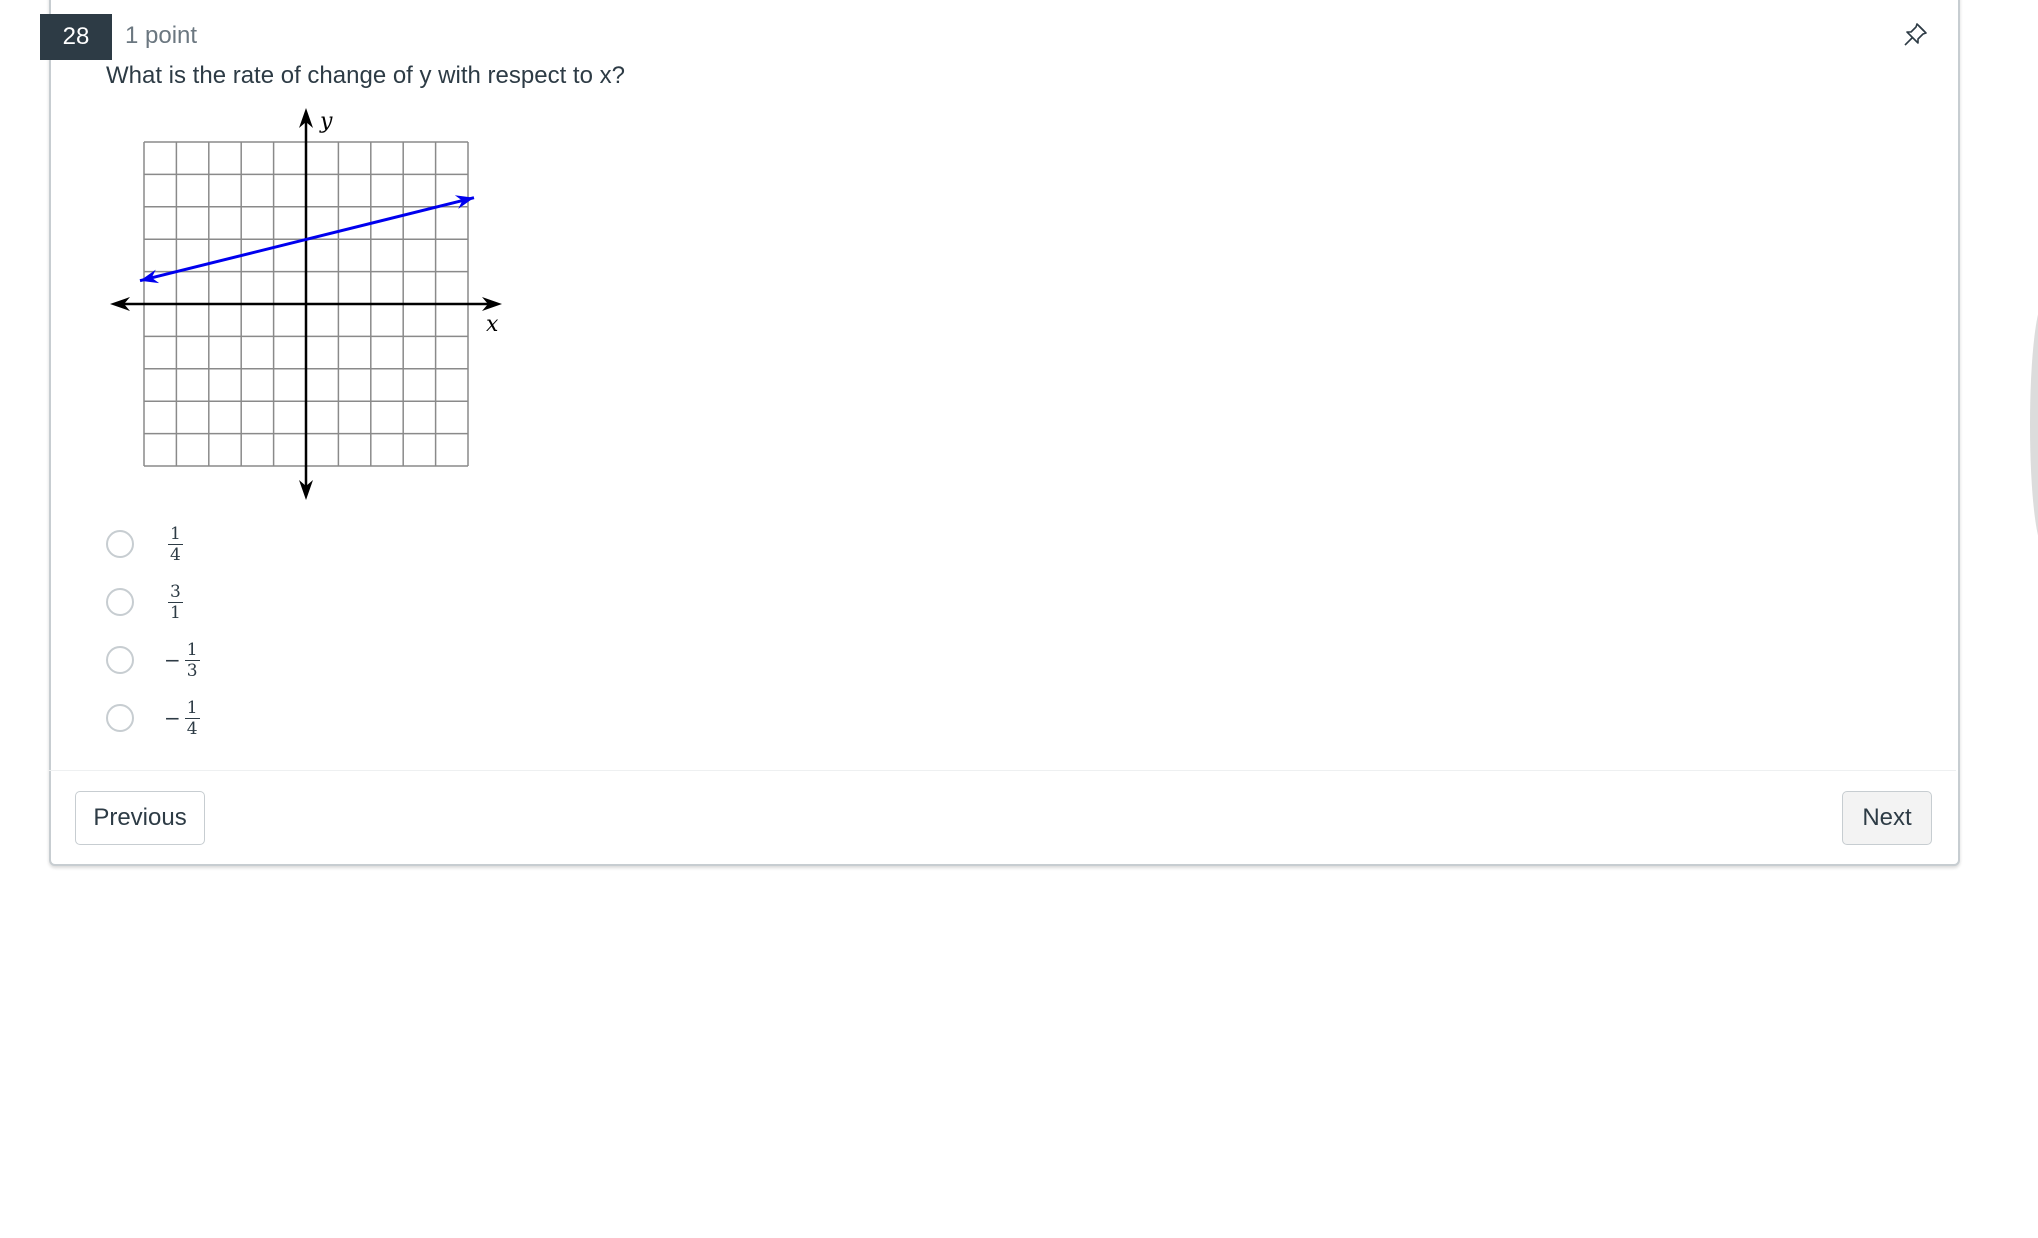 The width and height of the screenshot is (2038, 1238). I want to click on pin-question-button, so click(1915, 35).